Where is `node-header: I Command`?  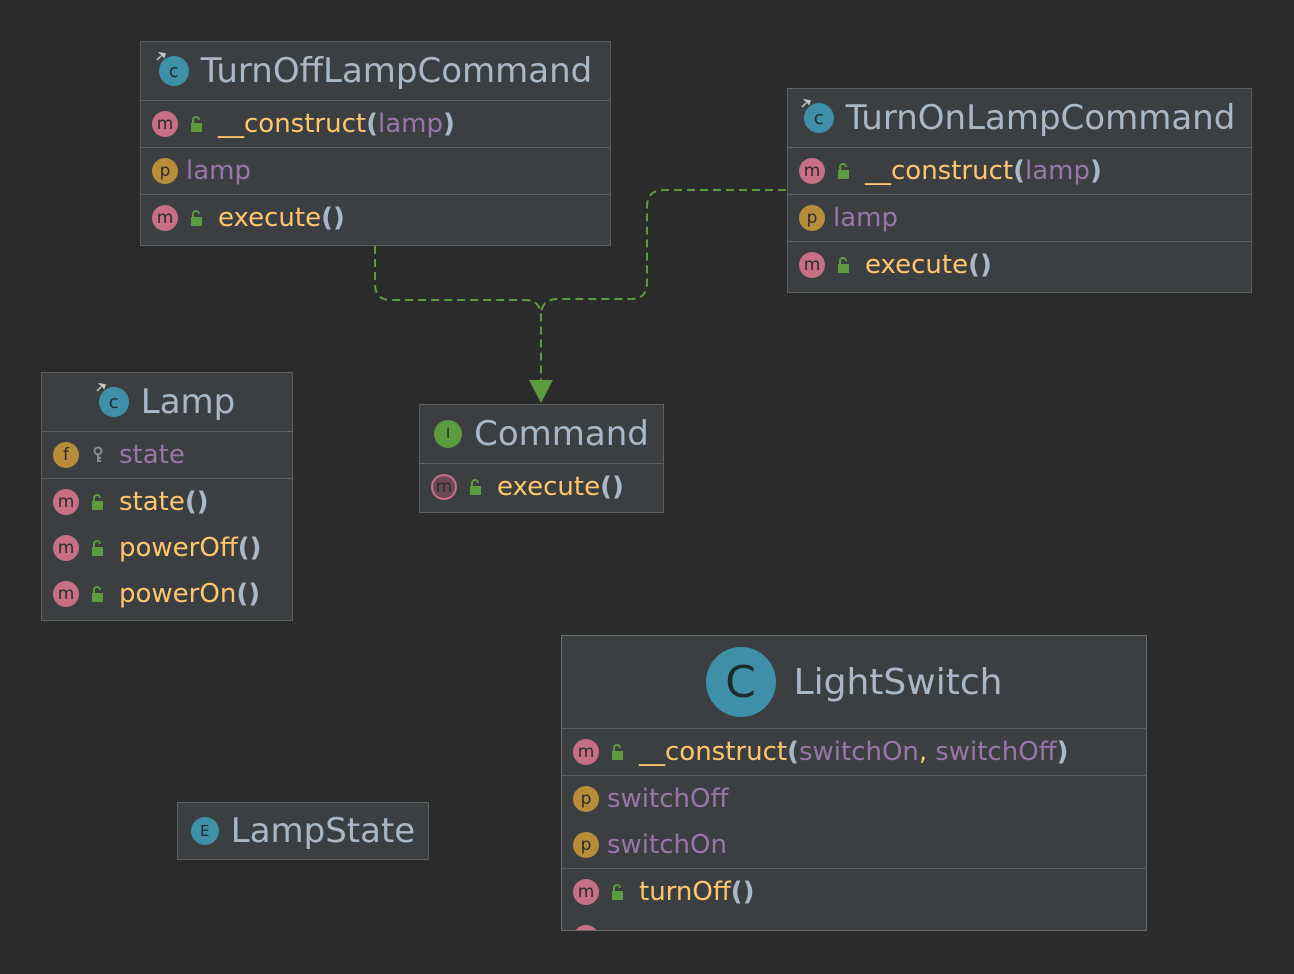 node-header: I Command is located at coordinates (541, 434).